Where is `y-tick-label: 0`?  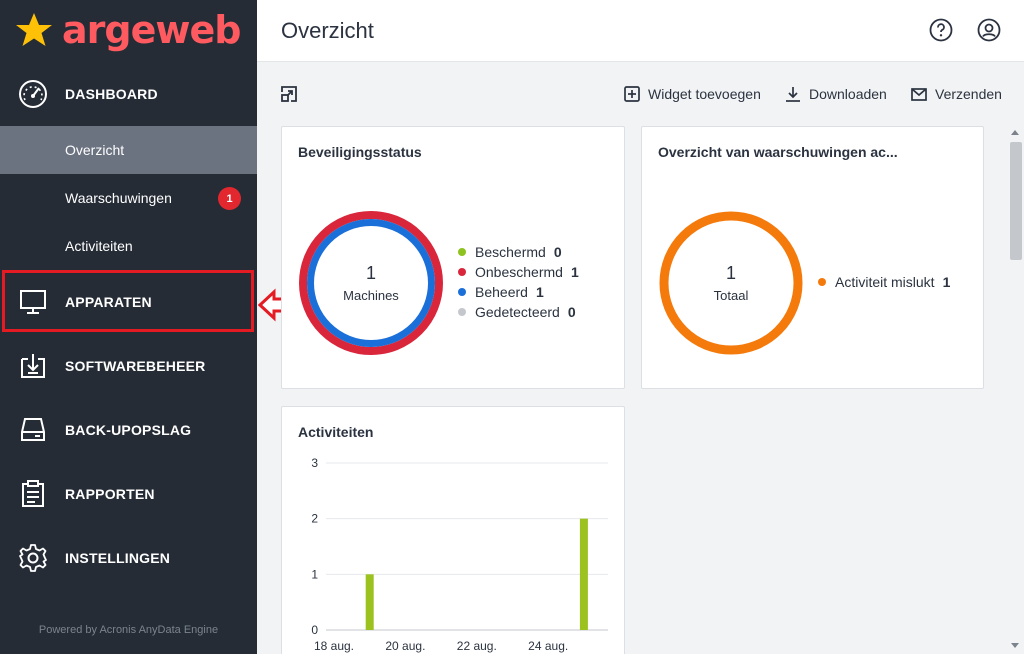
y-tick-label: 0 is located at coordinates (314, 630).